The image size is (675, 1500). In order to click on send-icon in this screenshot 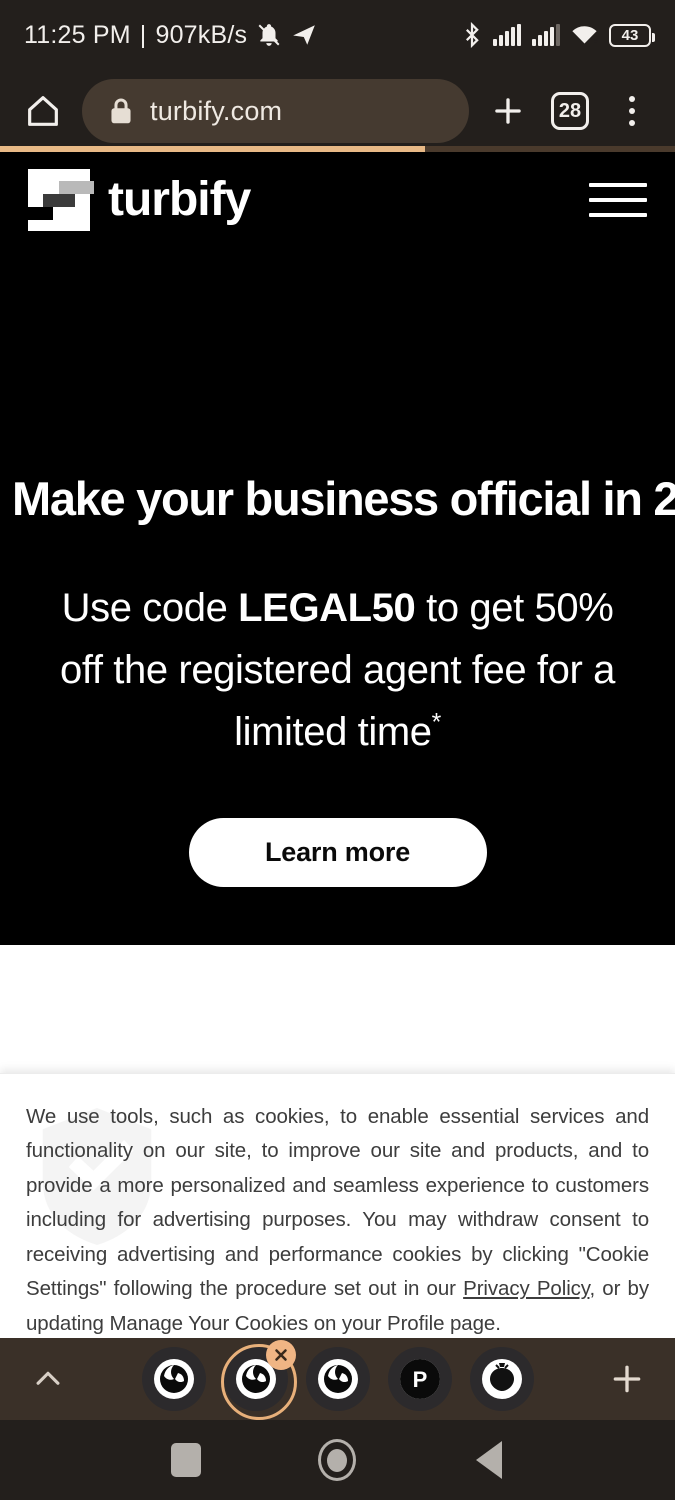, I will do `click(304, 35)`.